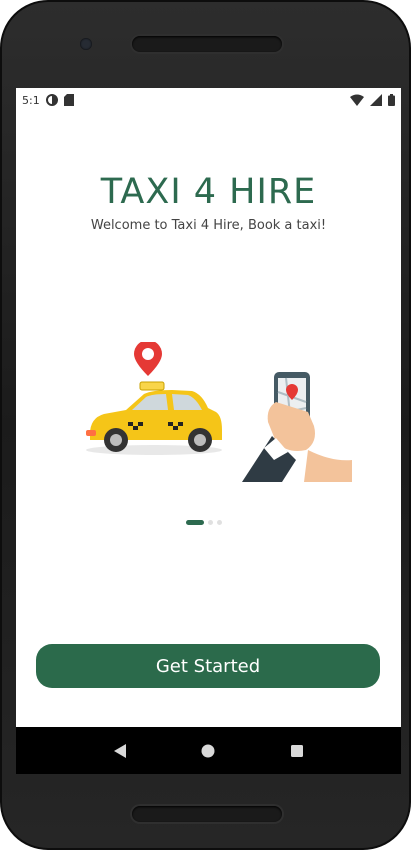  What do you see at coordinates (195, 522) in the screenshot?
I see `carousel-dot-active` at bounding box center [195, 522].